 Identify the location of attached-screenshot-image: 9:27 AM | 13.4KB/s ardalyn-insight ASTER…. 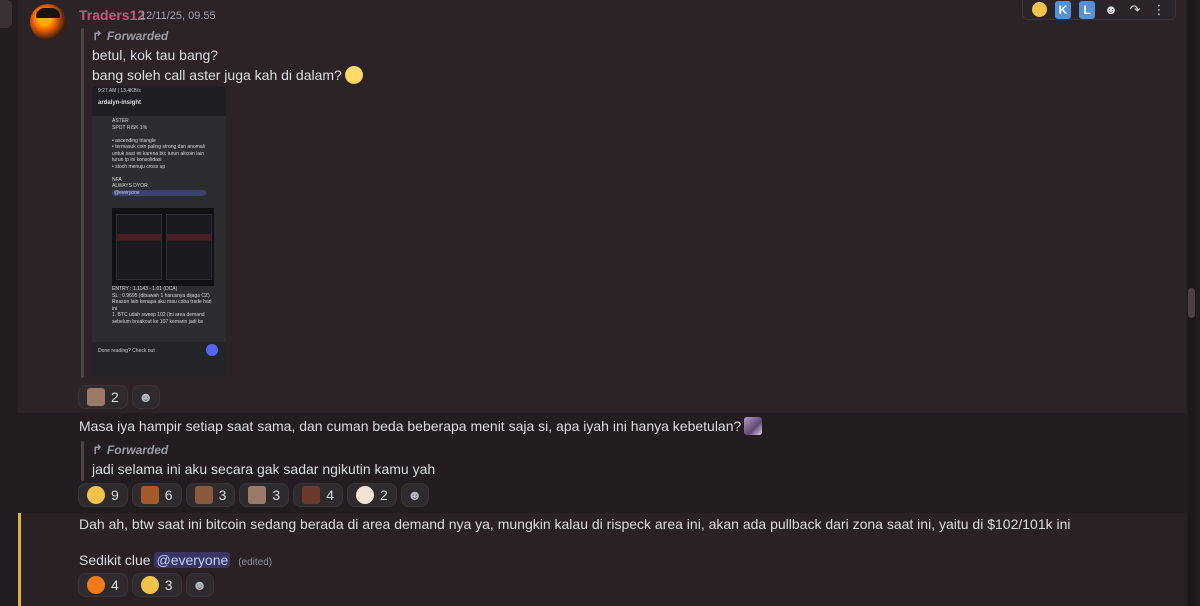
(159, 231).